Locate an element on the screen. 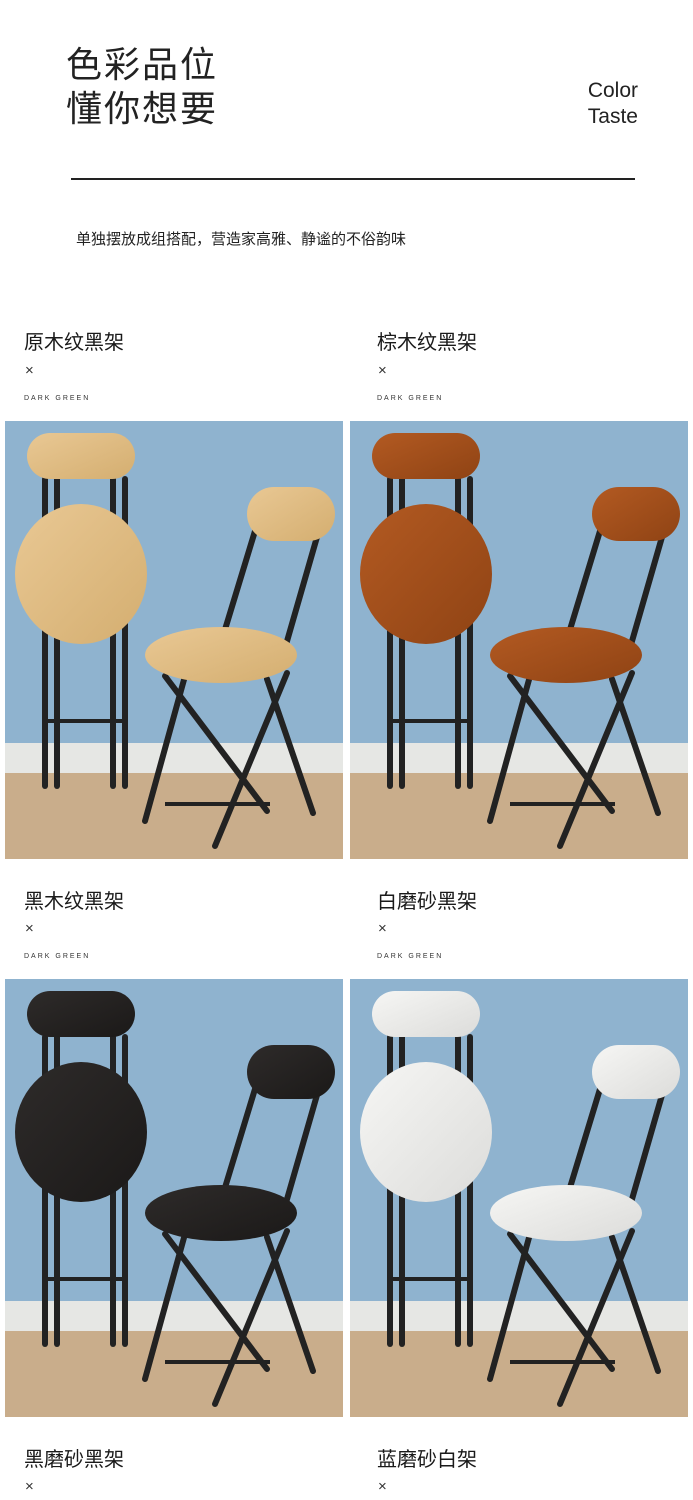 The width and height of the screenshot is (693, 1500). variant-label: 白磨砂黑架 is located at coordinates (427, 901).